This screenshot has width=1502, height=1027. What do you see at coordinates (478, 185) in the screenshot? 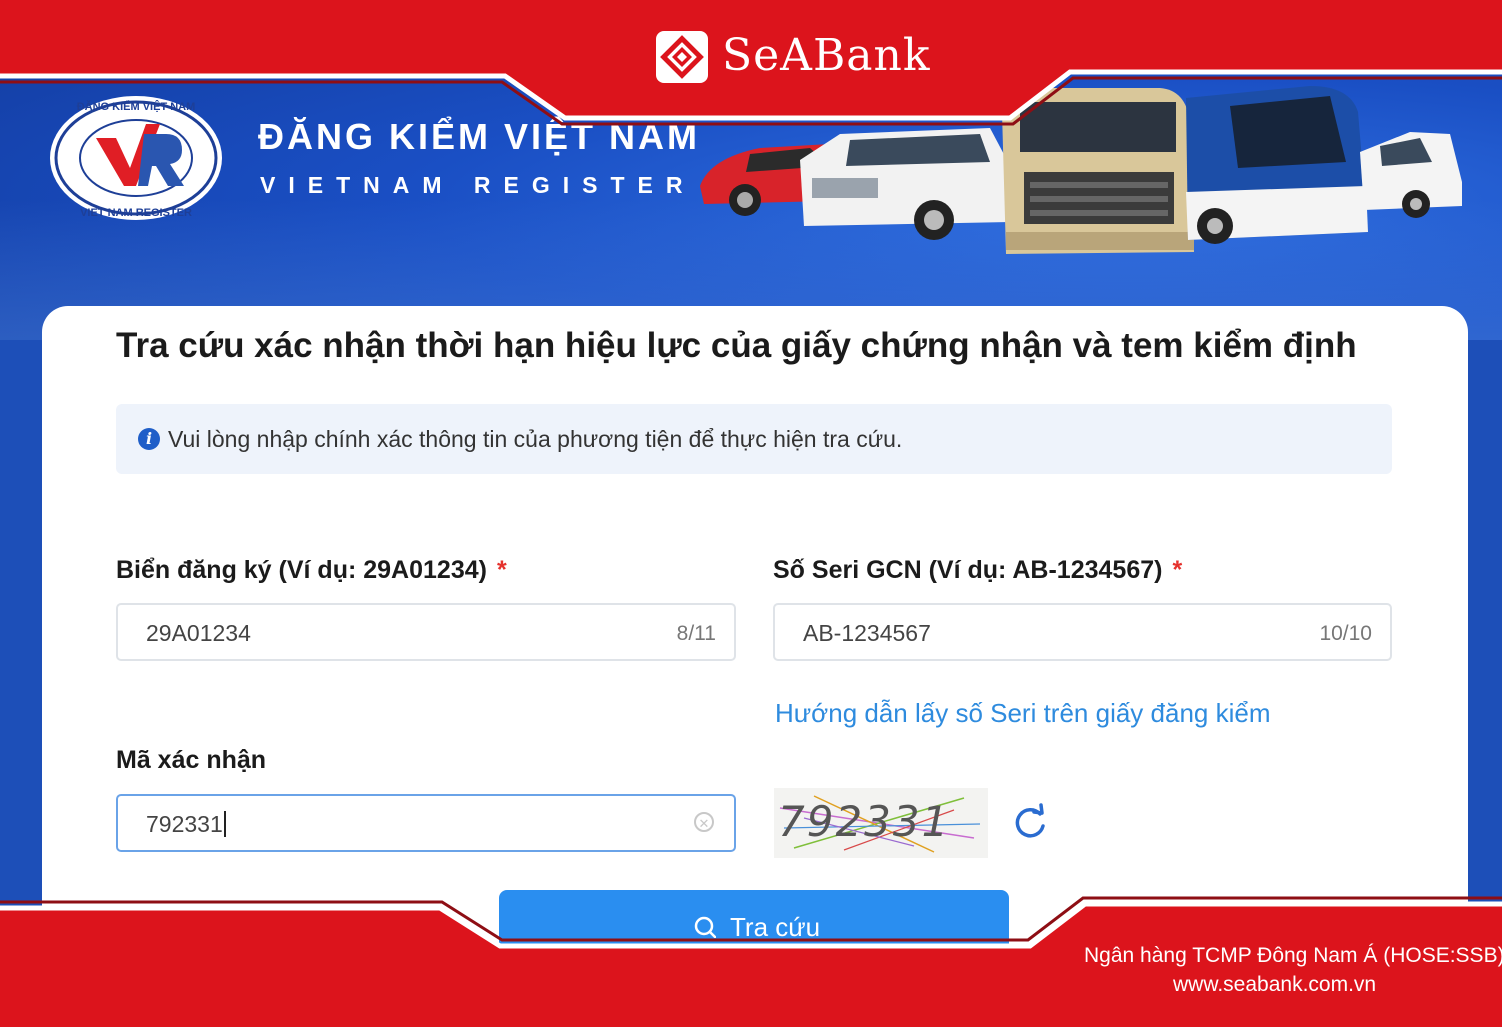
I see `brand-subtitle: VIETNAM REGISTER` at bounding box center [478, 185].